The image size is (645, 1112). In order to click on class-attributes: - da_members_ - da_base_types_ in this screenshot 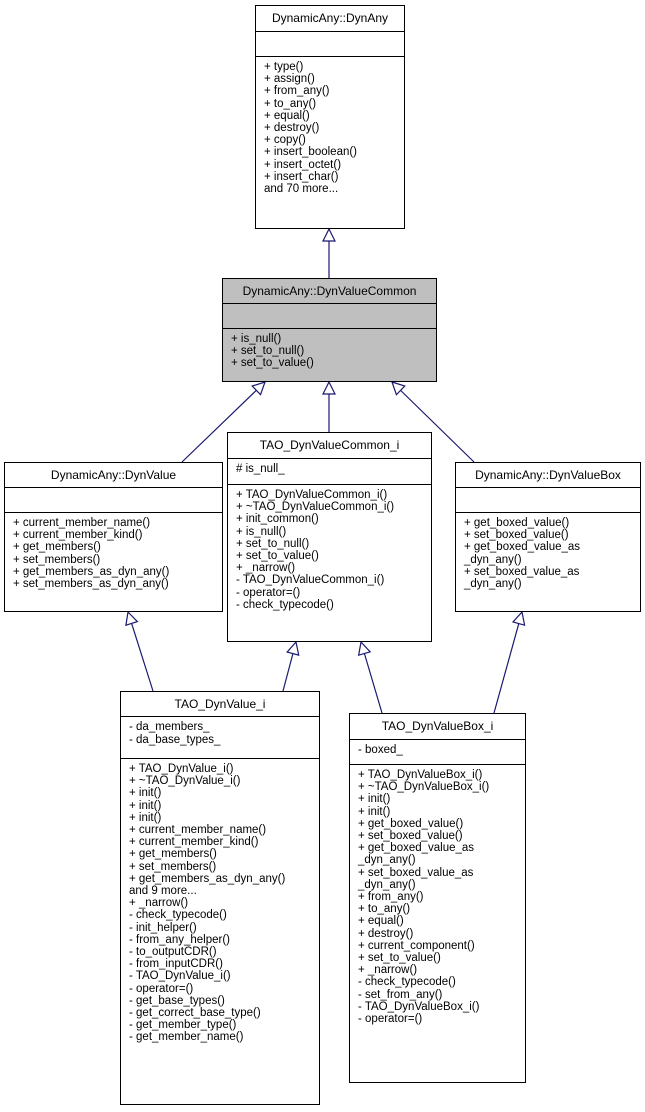, I will do `click(220, 738)`.